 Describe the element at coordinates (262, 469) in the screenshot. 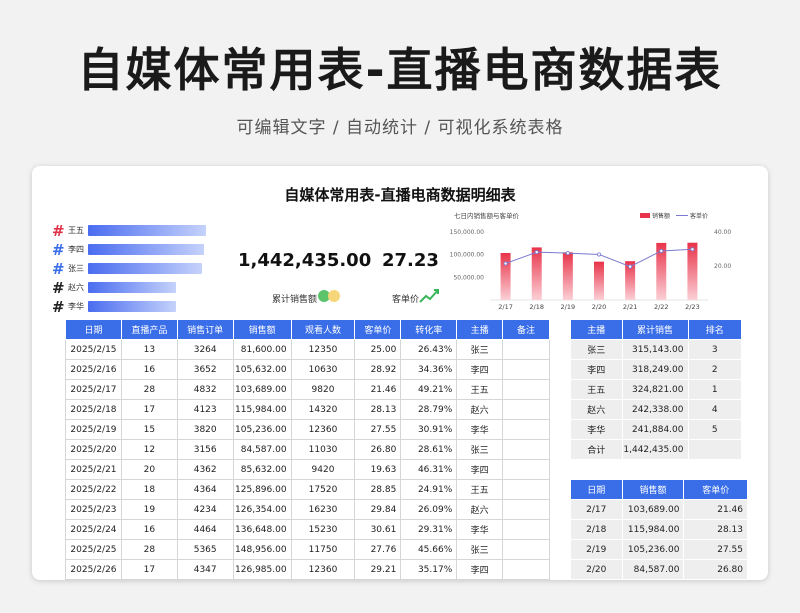

I see `table-cell: 85,632.00` at that location.